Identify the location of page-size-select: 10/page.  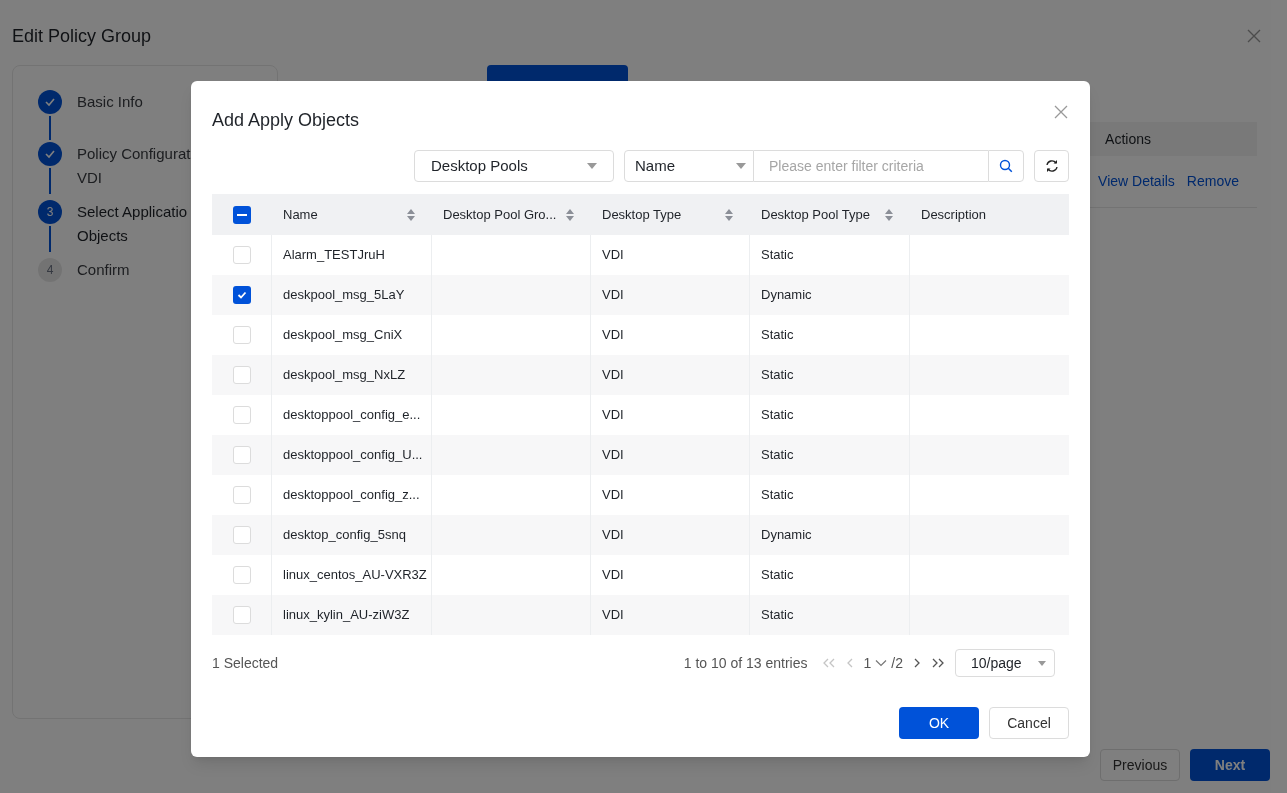
(1005, 663).